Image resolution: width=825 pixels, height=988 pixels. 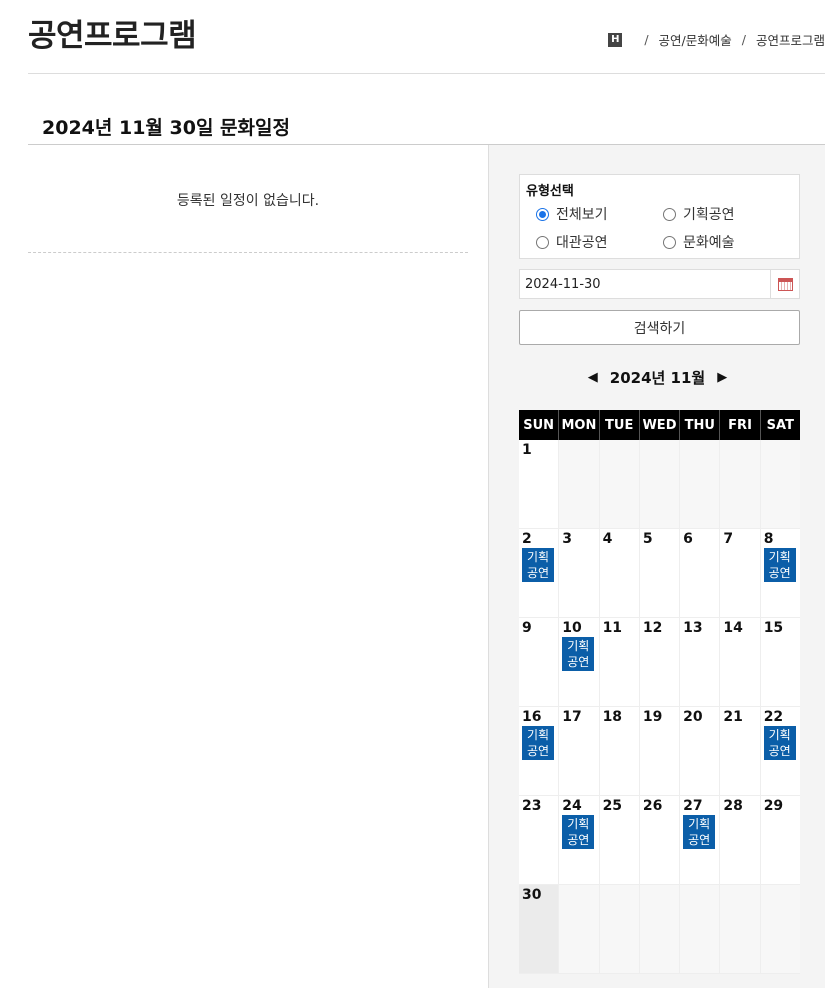 I want to click on day-number: 22, so click(x=773, y=717).